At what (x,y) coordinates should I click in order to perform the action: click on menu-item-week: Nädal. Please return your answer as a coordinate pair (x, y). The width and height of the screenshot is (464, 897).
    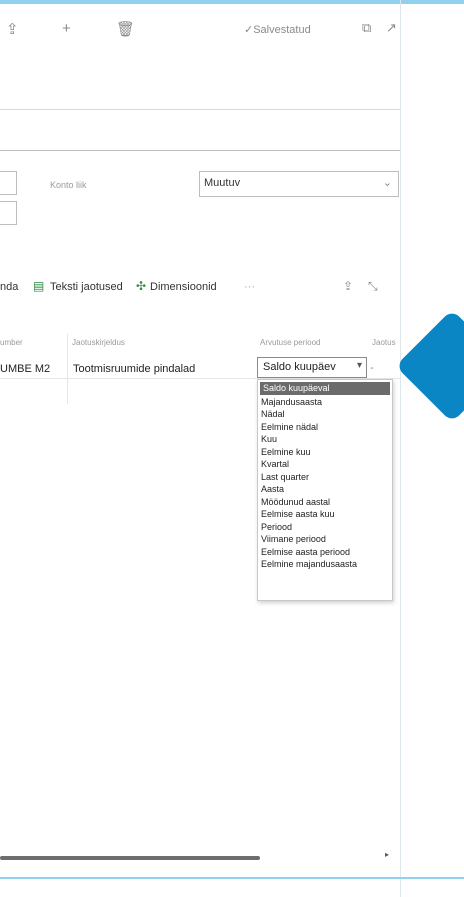
    Looking at the image, I should click on (325, 414).